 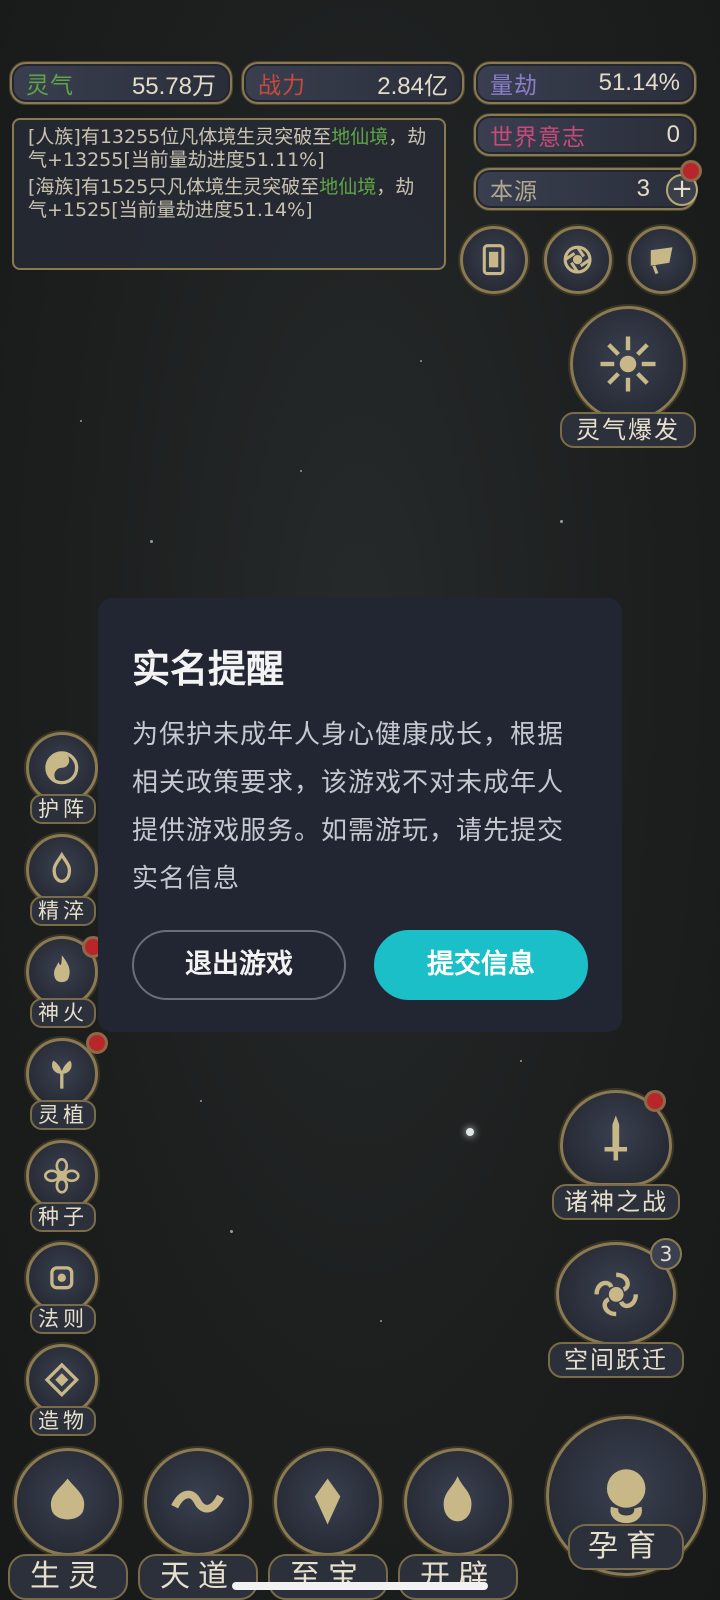 What do you see at coordinates (328, 1502) in the screenshot?
I see `treasure-icon` at bounding box center [328, 1502].